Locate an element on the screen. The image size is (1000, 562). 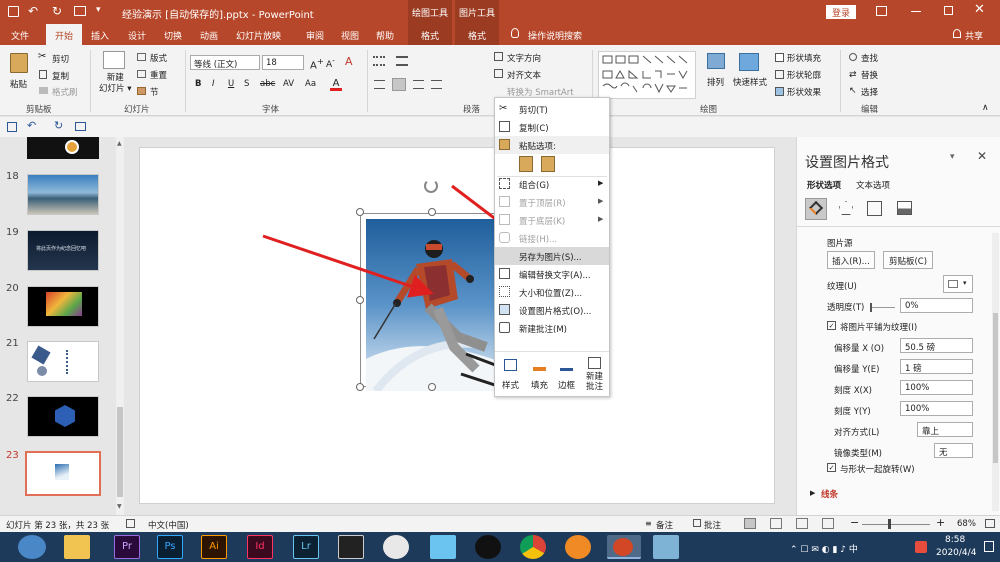
chrome-icon is located at coordinates (533, 547).